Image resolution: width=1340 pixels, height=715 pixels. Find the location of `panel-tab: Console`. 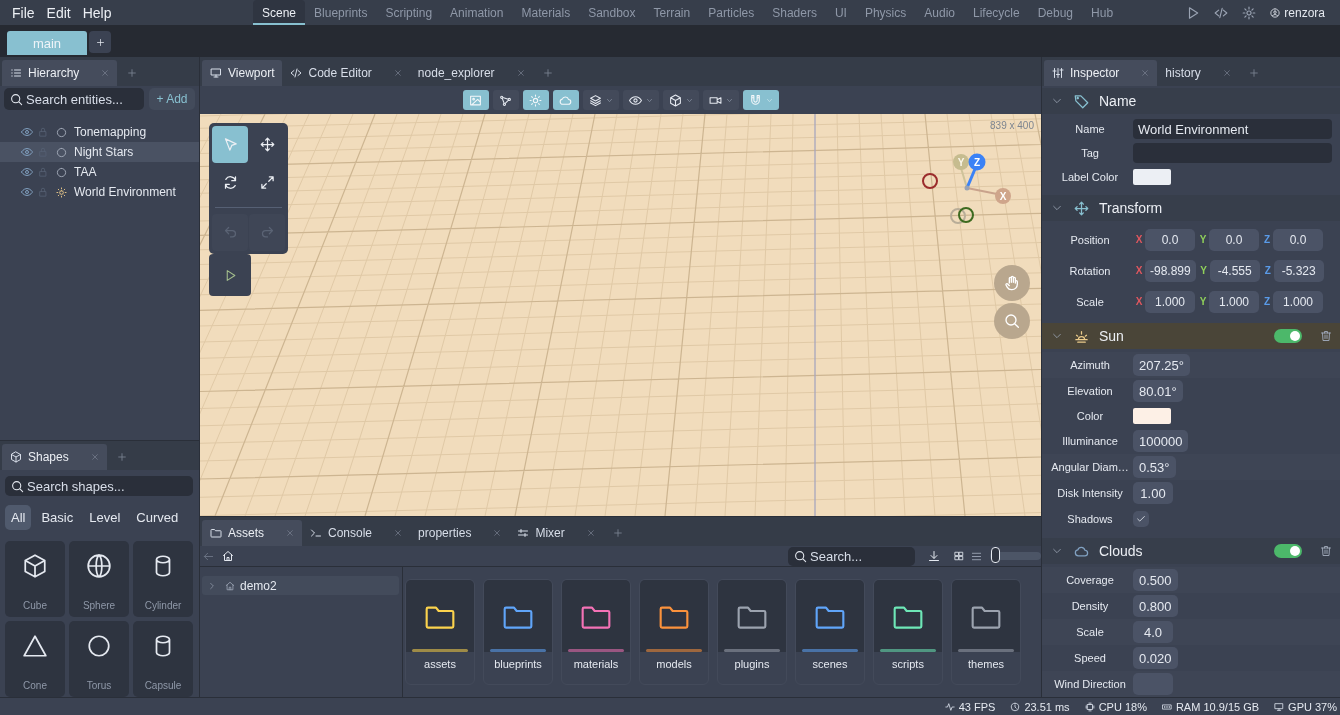

panel-tab: Console is located at coordinates (356, 533).